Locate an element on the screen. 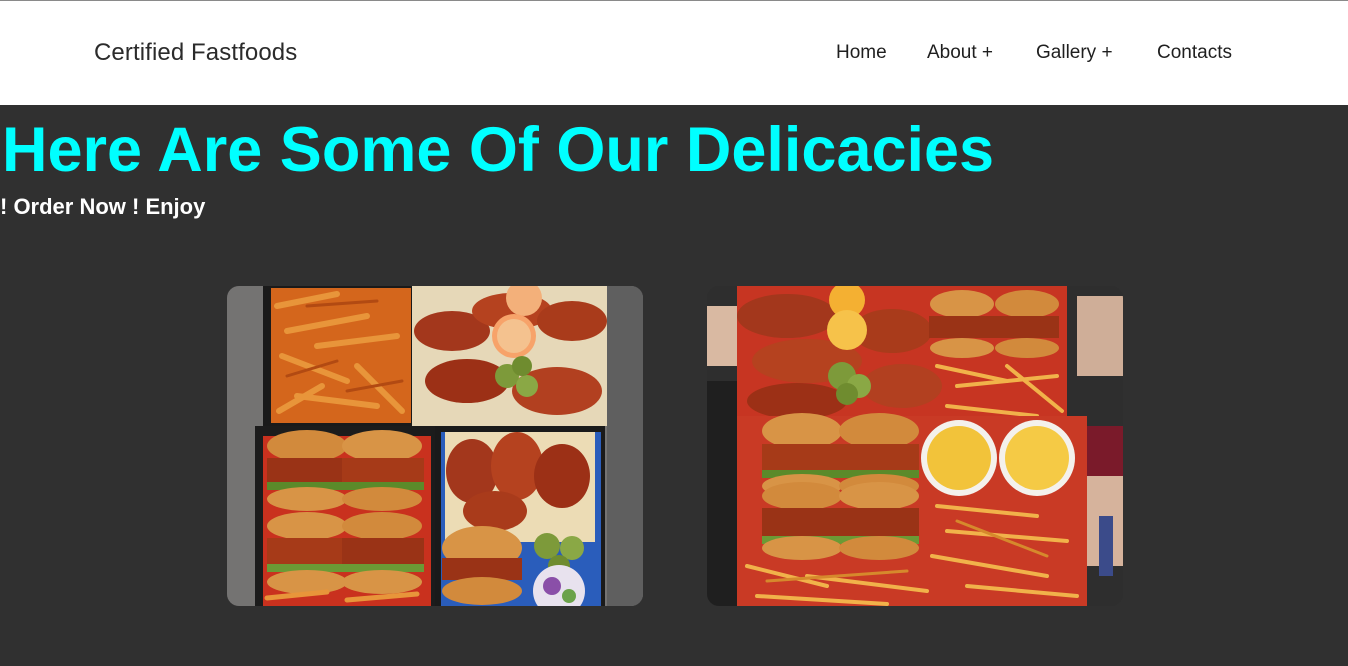 This screenshot has height=666, width=1348. main-nav: Home About + Gallery + Contacts is located at coordinates (674, 54).